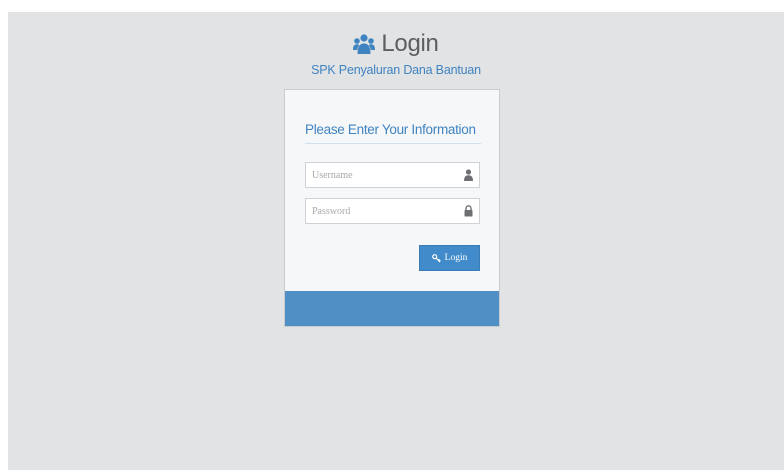 The height and width of the screenshot is (470, 784). Describe the element at coordinates (384, 211) in the screenshot. I see `password-input` at that location.